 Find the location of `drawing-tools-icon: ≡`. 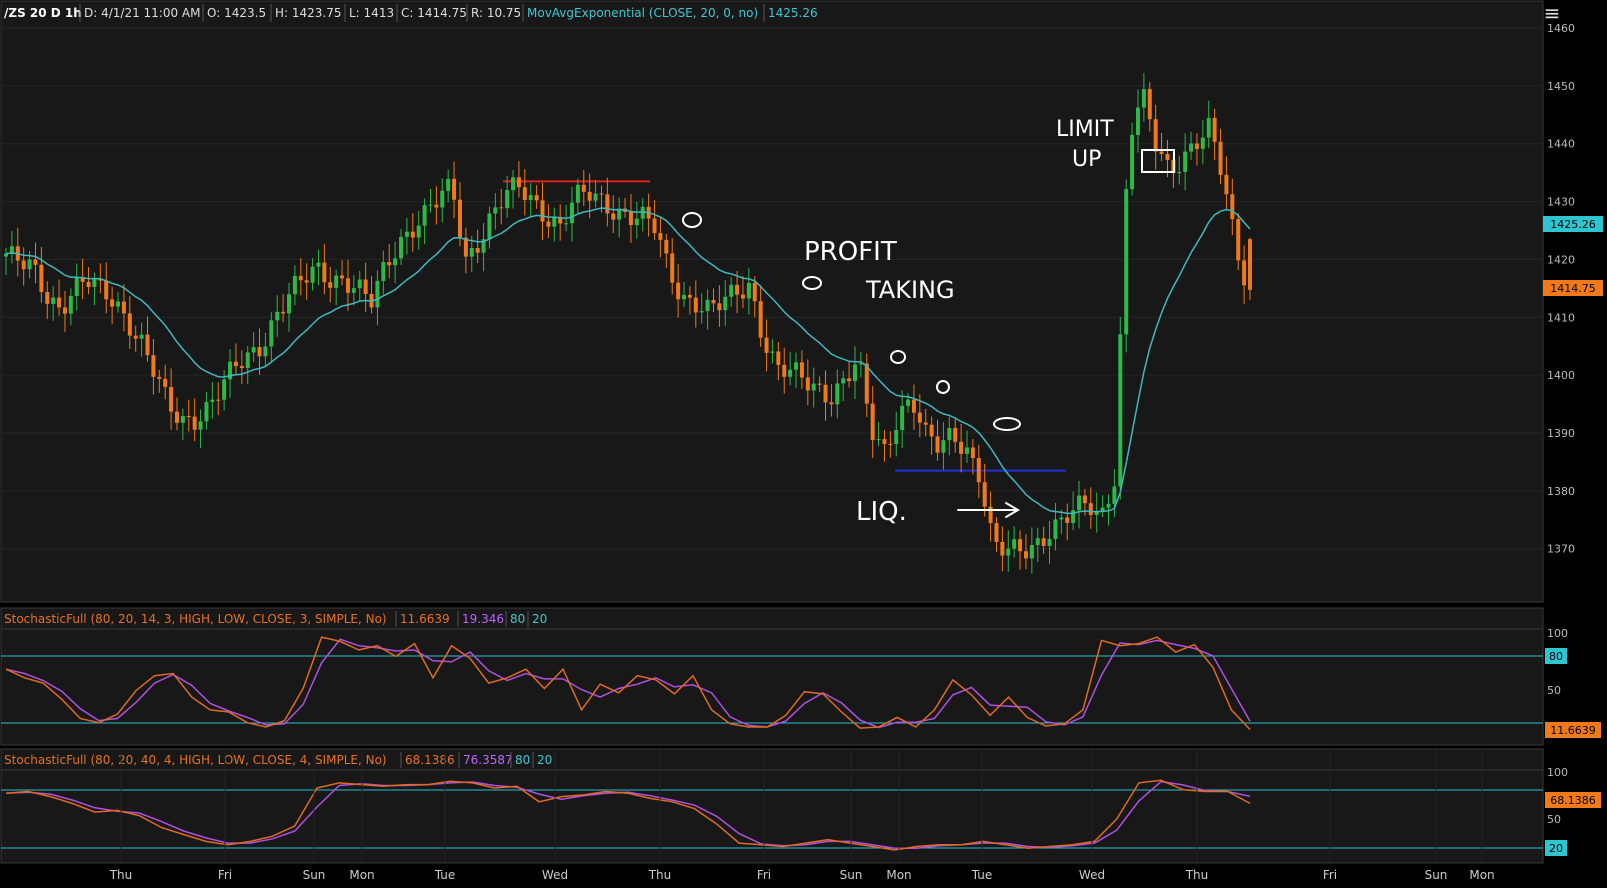

drawing-tools-icon: ≡ is located at coordinates (1552, 14).